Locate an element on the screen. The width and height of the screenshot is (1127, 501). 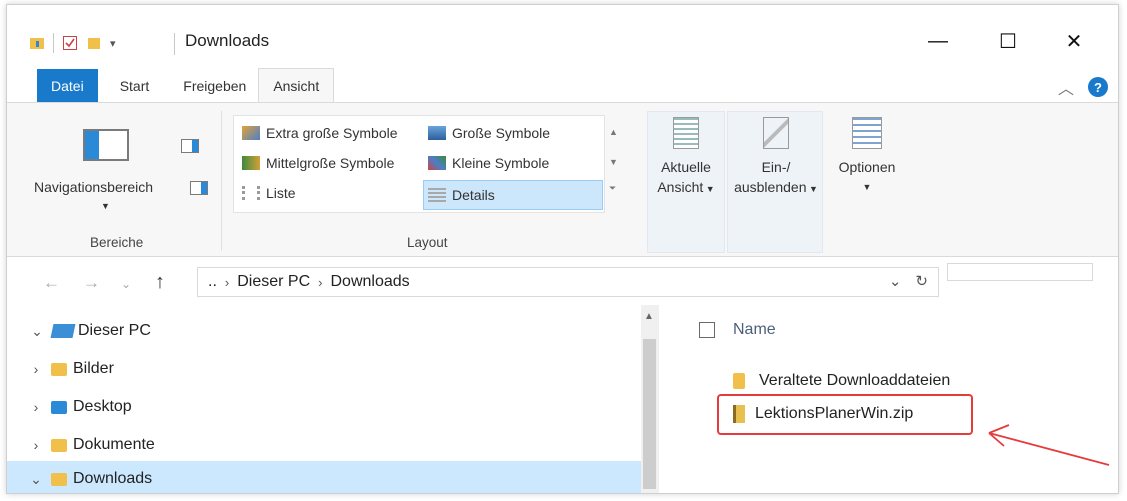
options-label: Optionen is located at coordinates (867, 167).